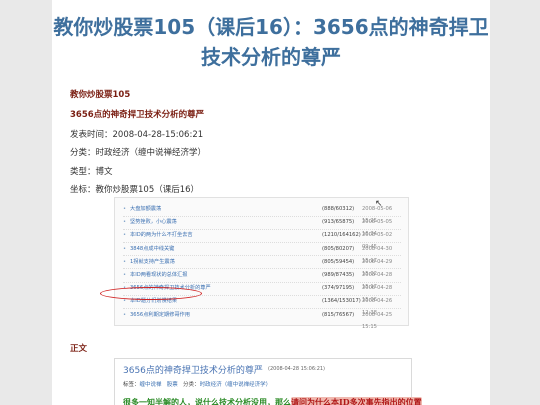 The width and height of the screenshot is (540, 405). Describe the element at coordinates (338, 248) in the screenshot. I see `list-item-counts: (805/80207)` at that location.